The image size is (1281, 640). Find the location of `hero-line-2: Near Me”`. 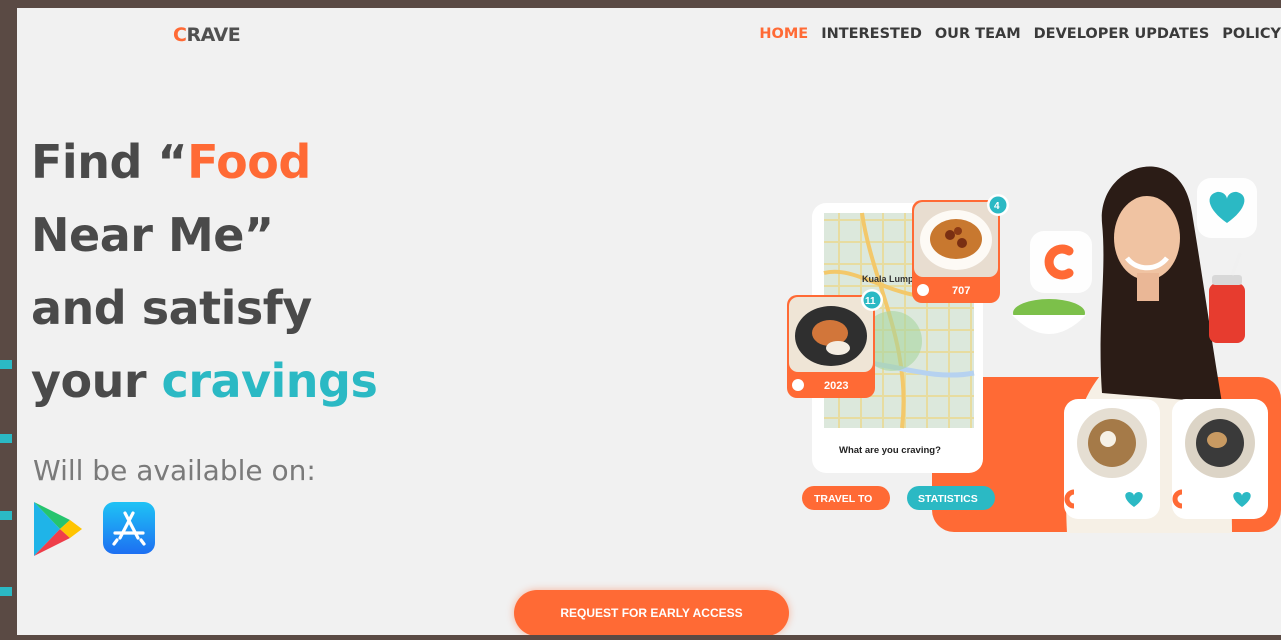

hero-line-2: Near Me” is located at coordinates (152, 235).